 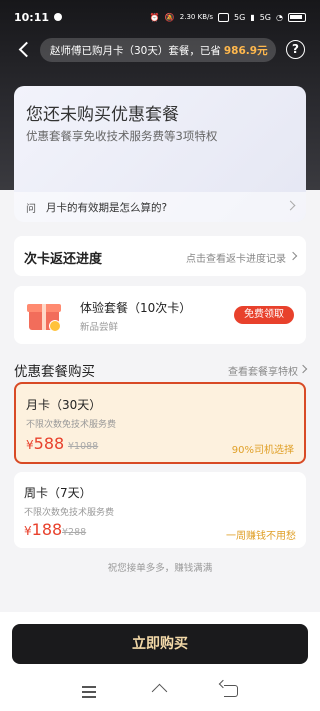 I want to click on plan-card-weekly: 周卡（7天） 不限次数免技术服务费 ¥188 ¥288 一周赚钱不用愁, so click(x=160, y=510).